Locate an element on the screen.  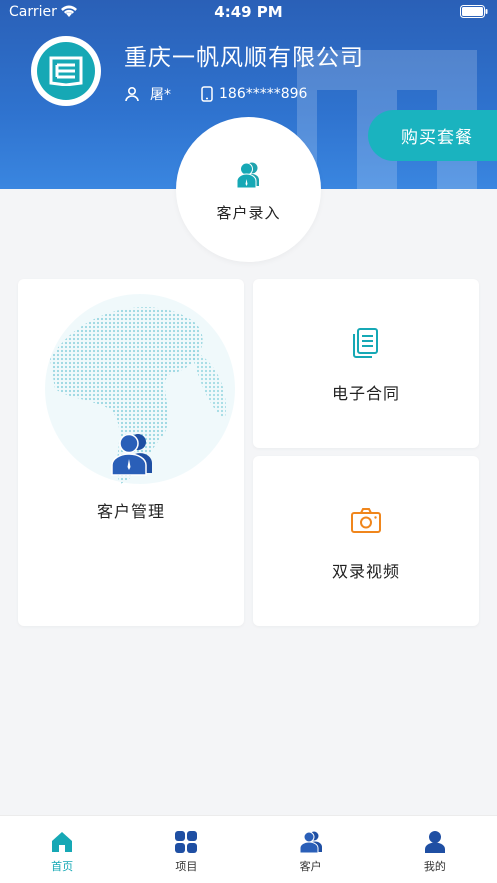
camera-icon is located at coordinates (366, 520).